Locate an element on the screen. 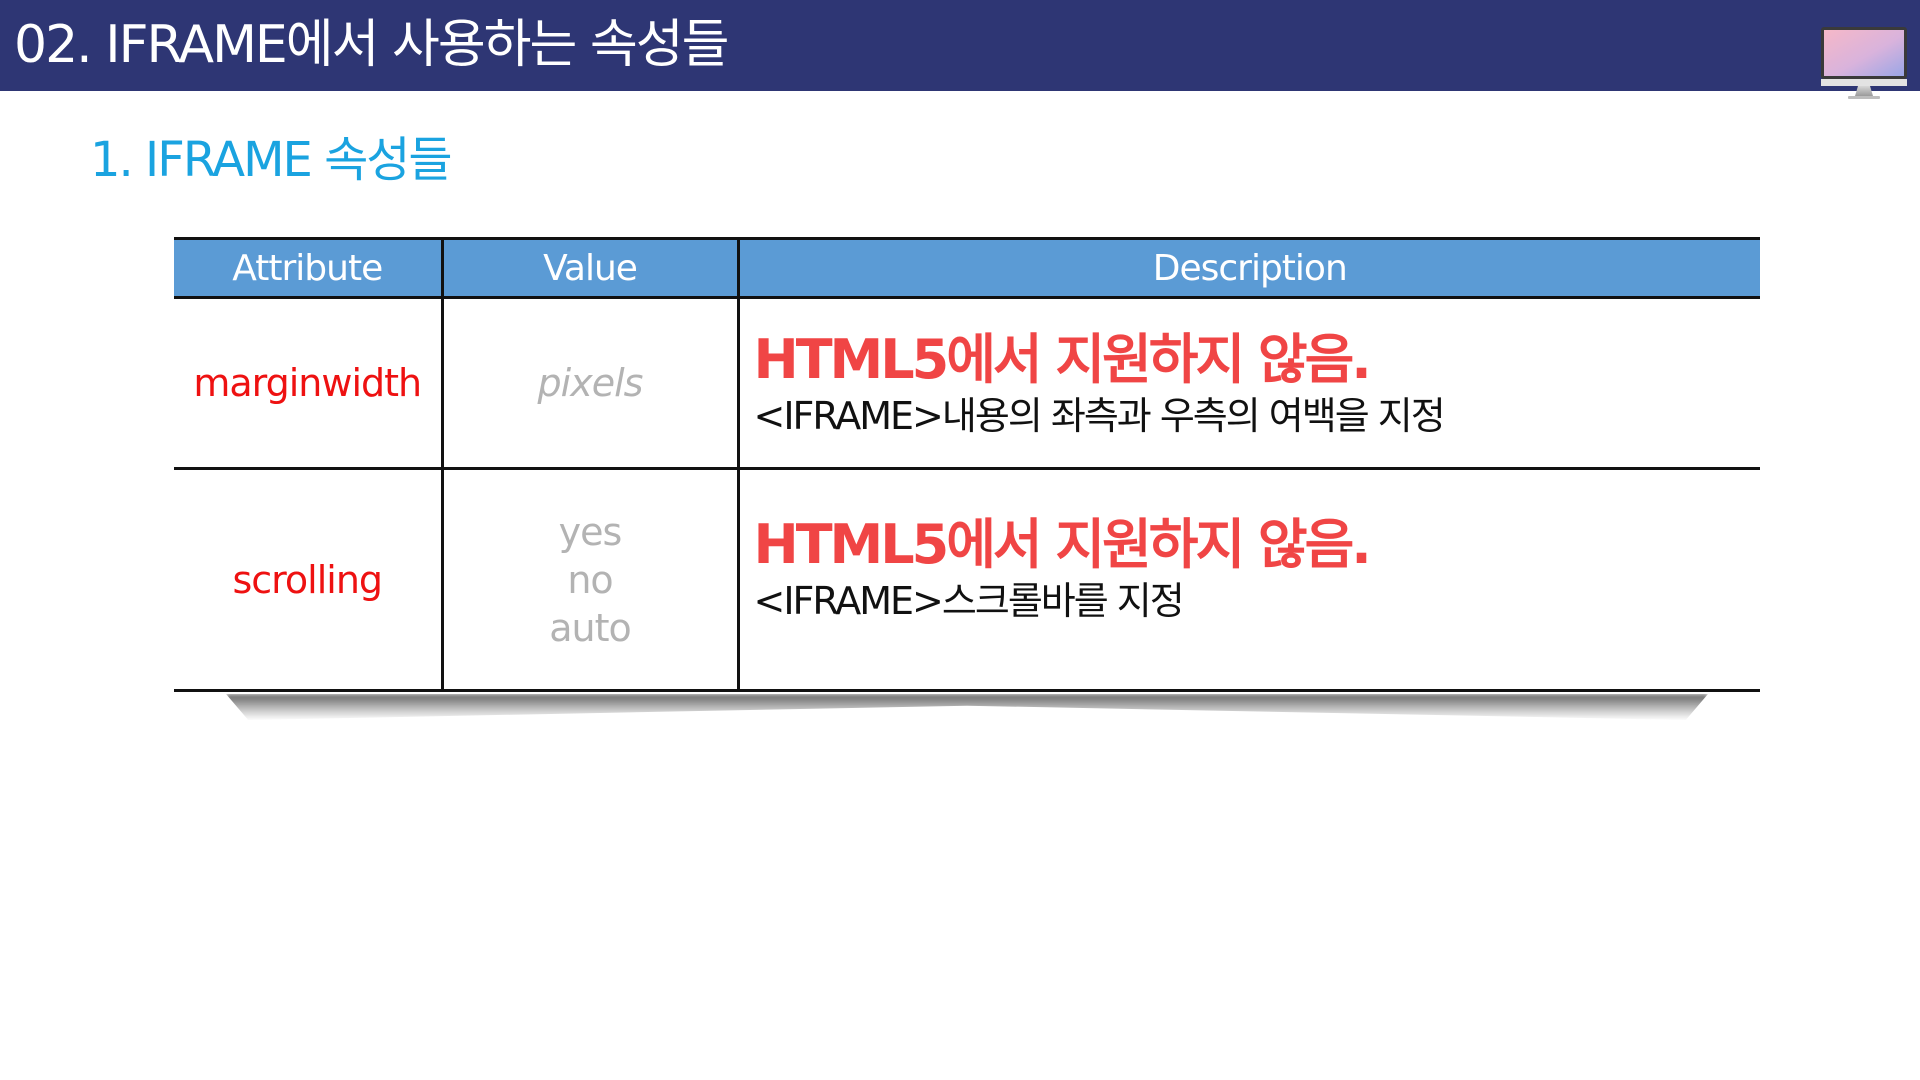  attribute-value: yes no auto is located at coordinates (589, 580).